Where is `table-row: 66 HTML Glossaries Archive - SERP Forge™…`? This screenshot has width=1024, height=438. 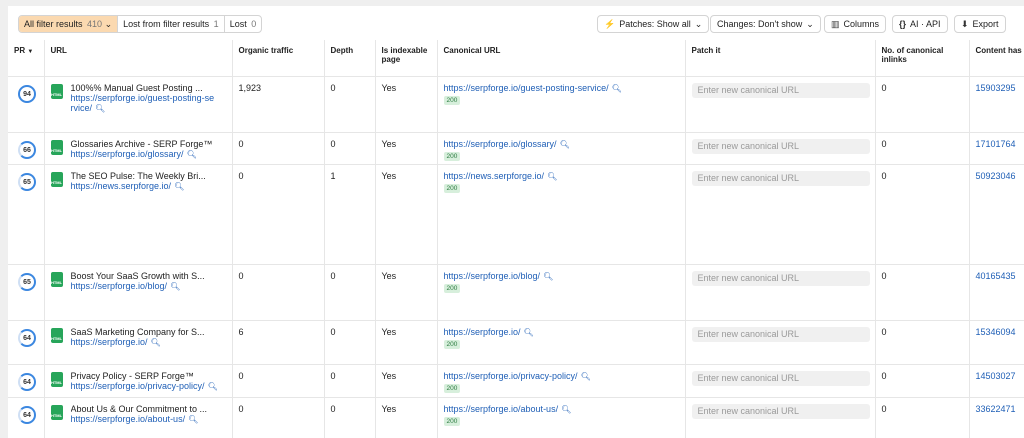 table-row: 66 HTML Glossaries Archive - SERP Forge™… is located at coordinates (516, 148).